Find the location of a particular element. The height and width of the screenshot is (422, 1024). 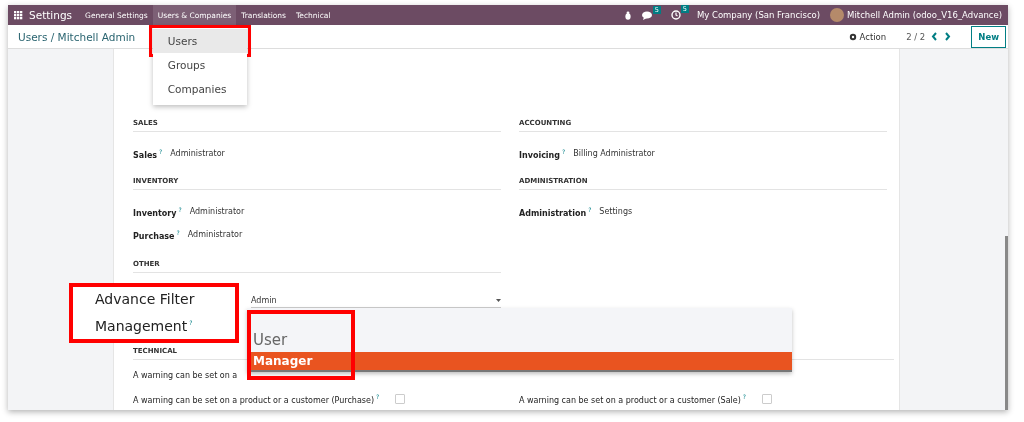

breadcrumb: Users / Mitchell Admin is located at coordinates (77, 36).